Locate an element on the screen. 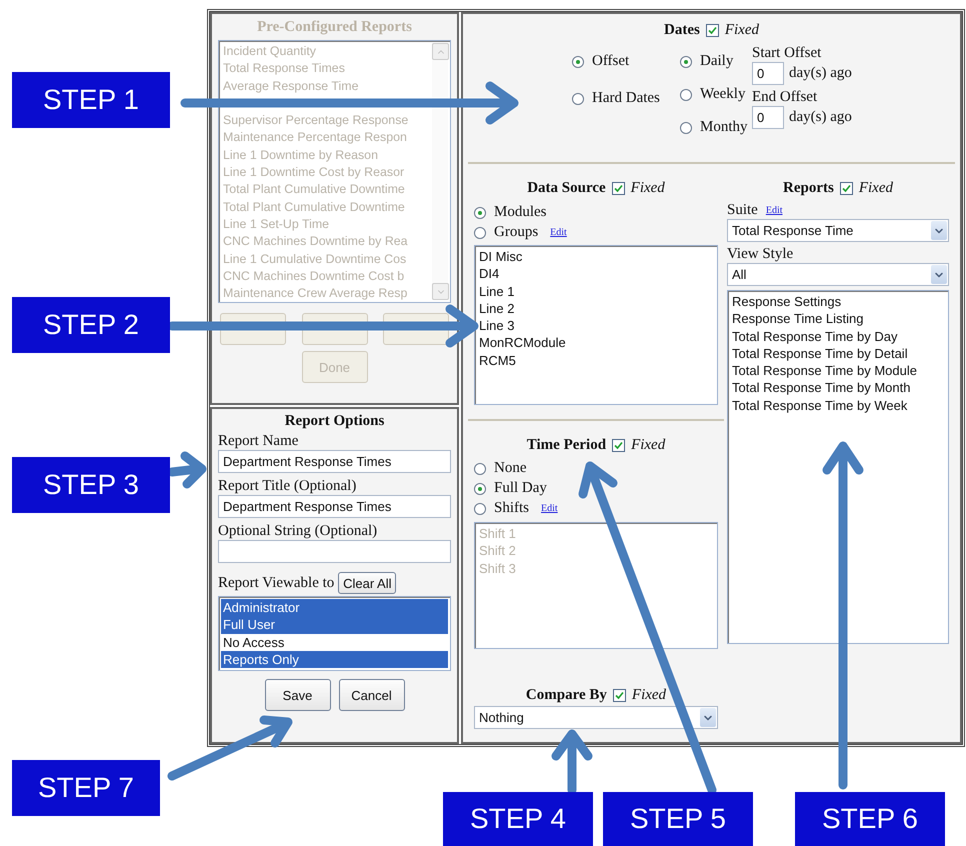 The height and width of the screenshot is (846, 966). step-label: STEP 6 is located at coordinates (870, 819).